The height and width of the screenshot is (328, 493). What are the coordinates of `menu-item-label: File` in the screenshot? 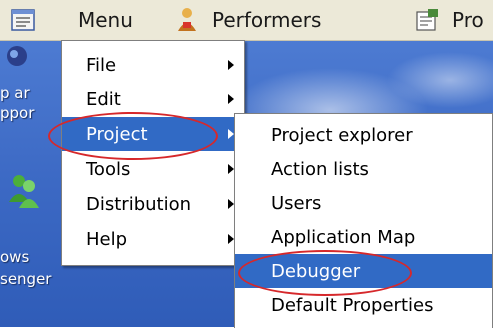 It's located at (101, 65).